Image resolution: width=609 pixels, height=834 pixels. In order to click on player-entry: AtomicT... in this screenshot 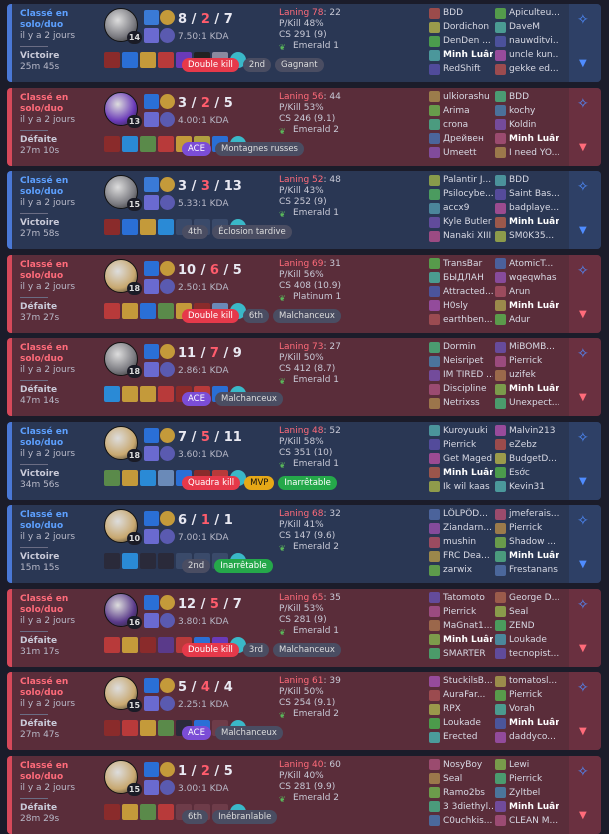, I will do `click(527, 264)`.